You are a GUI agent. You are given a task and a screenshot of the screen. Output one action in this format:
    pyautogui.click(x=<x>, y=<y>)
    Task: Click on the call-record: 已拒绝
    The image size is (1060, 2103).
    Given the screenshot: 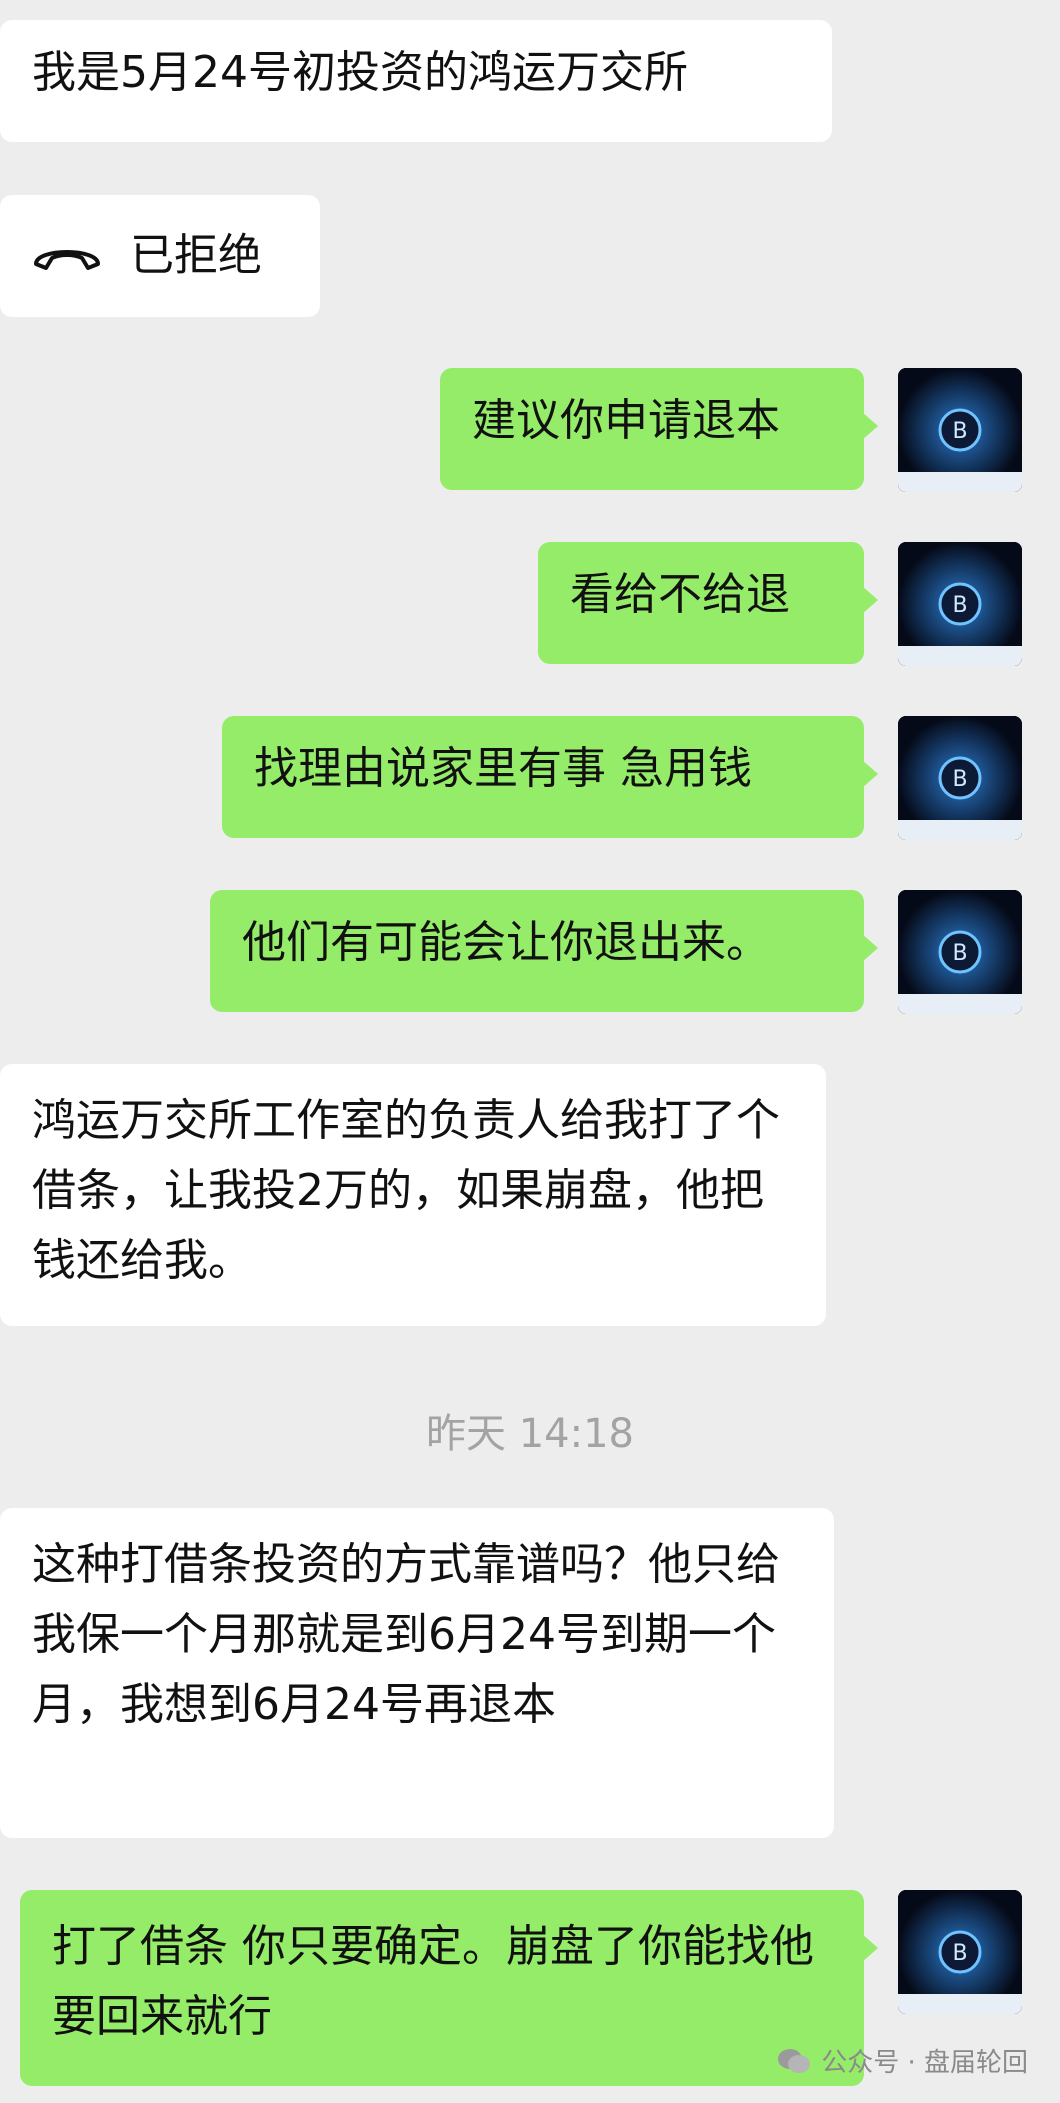 What is the action you would take?
    pyautogui.click(x=160, y=256)
    